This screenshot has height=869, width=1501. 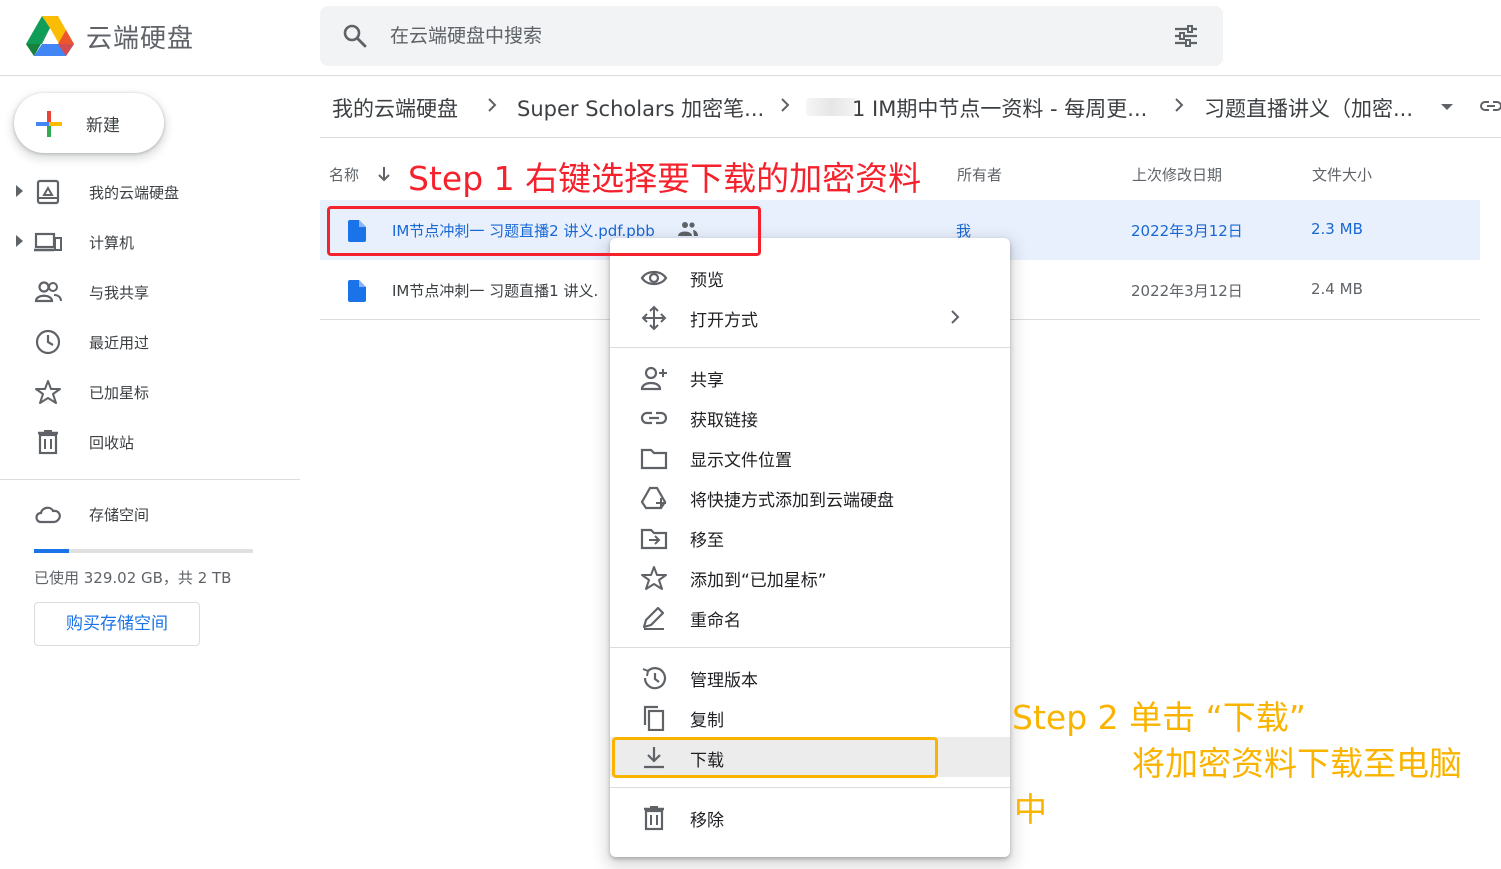 I want to click on sidebar-item-shared-with-me: 与我共享, so click(x=150, y=292).